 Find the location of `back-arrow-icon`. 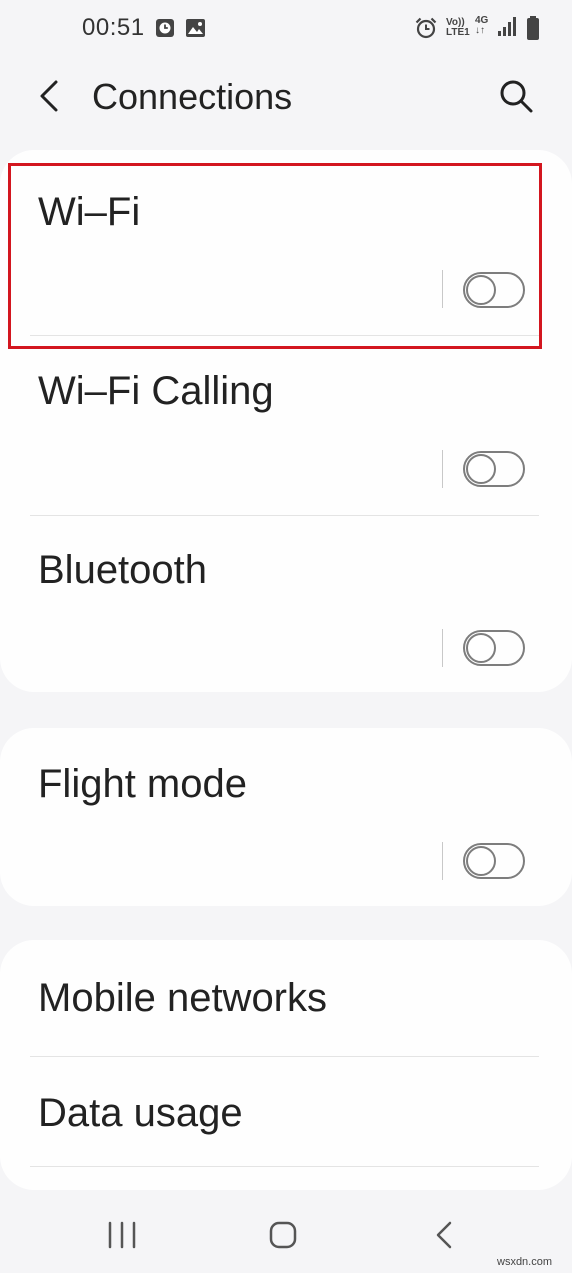

back-arrow-icon is located at coordinates (444, 1235).